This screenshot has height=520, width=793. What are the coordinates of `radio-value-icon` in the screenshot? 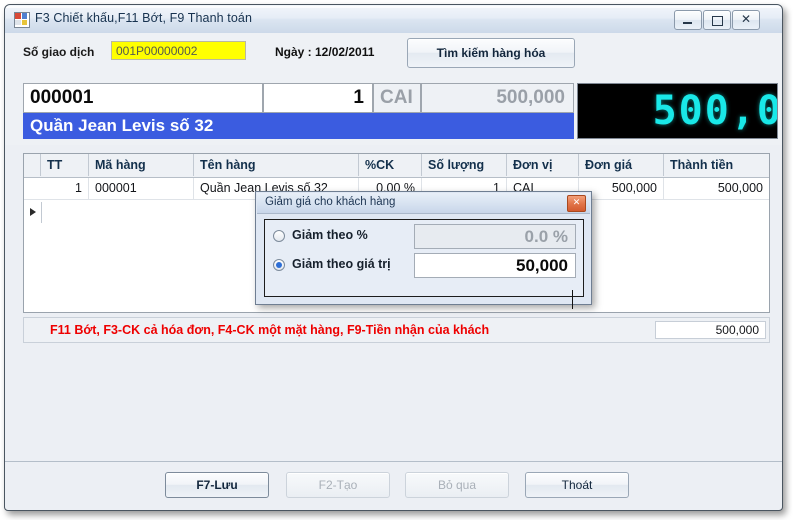 It's located at (279, 265).